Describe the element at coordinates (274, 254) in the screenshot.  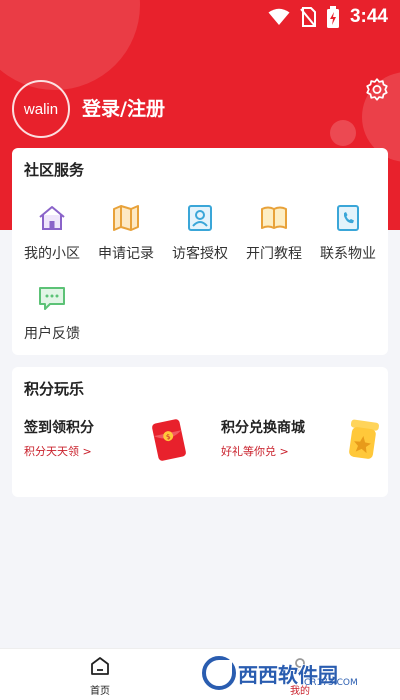
I see `service-label: 开门教程` at that location.